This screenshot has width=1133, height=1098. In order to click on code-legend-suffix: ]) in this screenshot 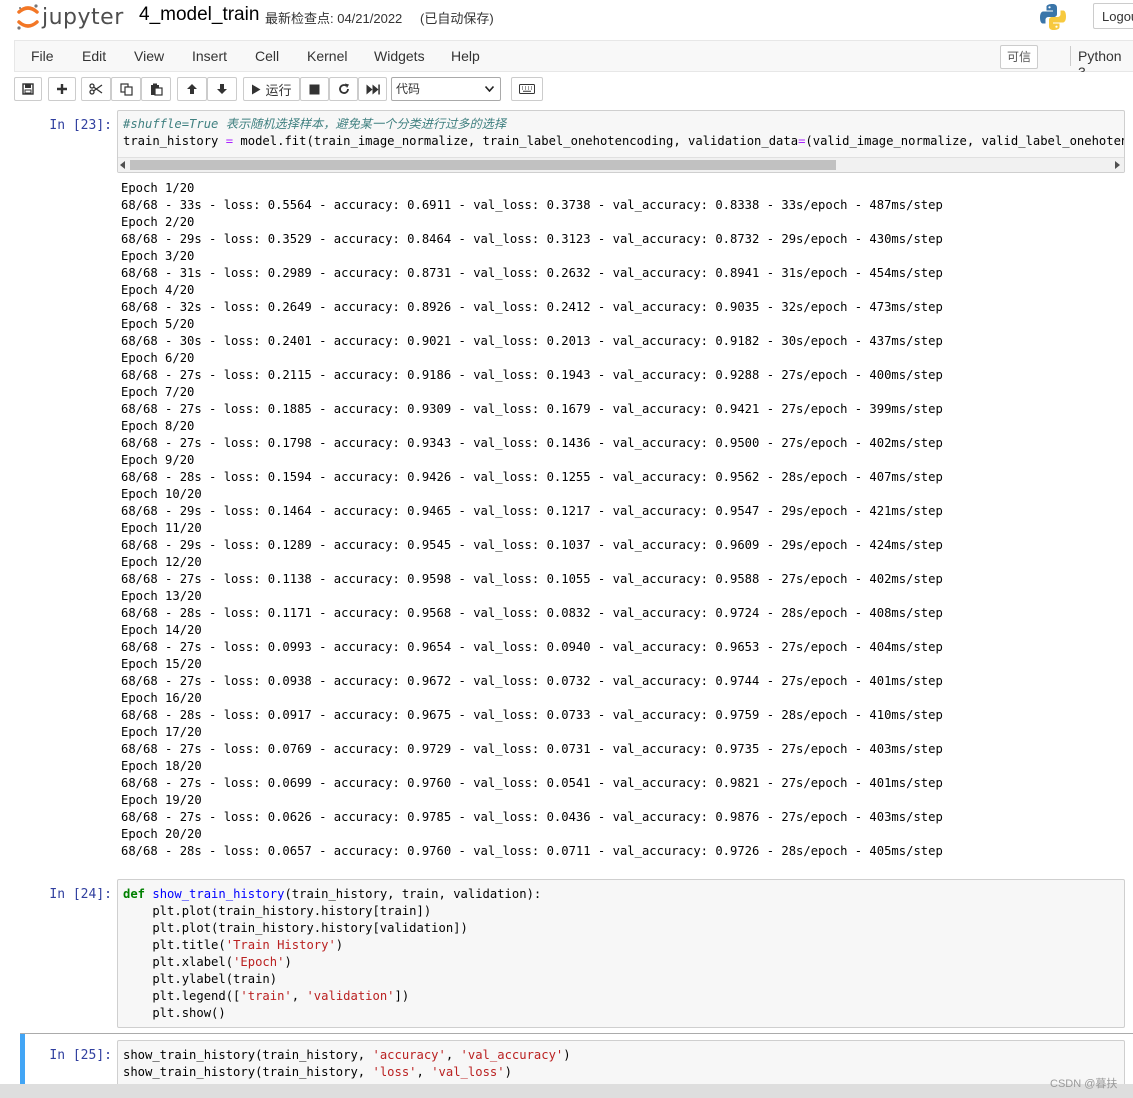, I will do `click(402, 996)`.